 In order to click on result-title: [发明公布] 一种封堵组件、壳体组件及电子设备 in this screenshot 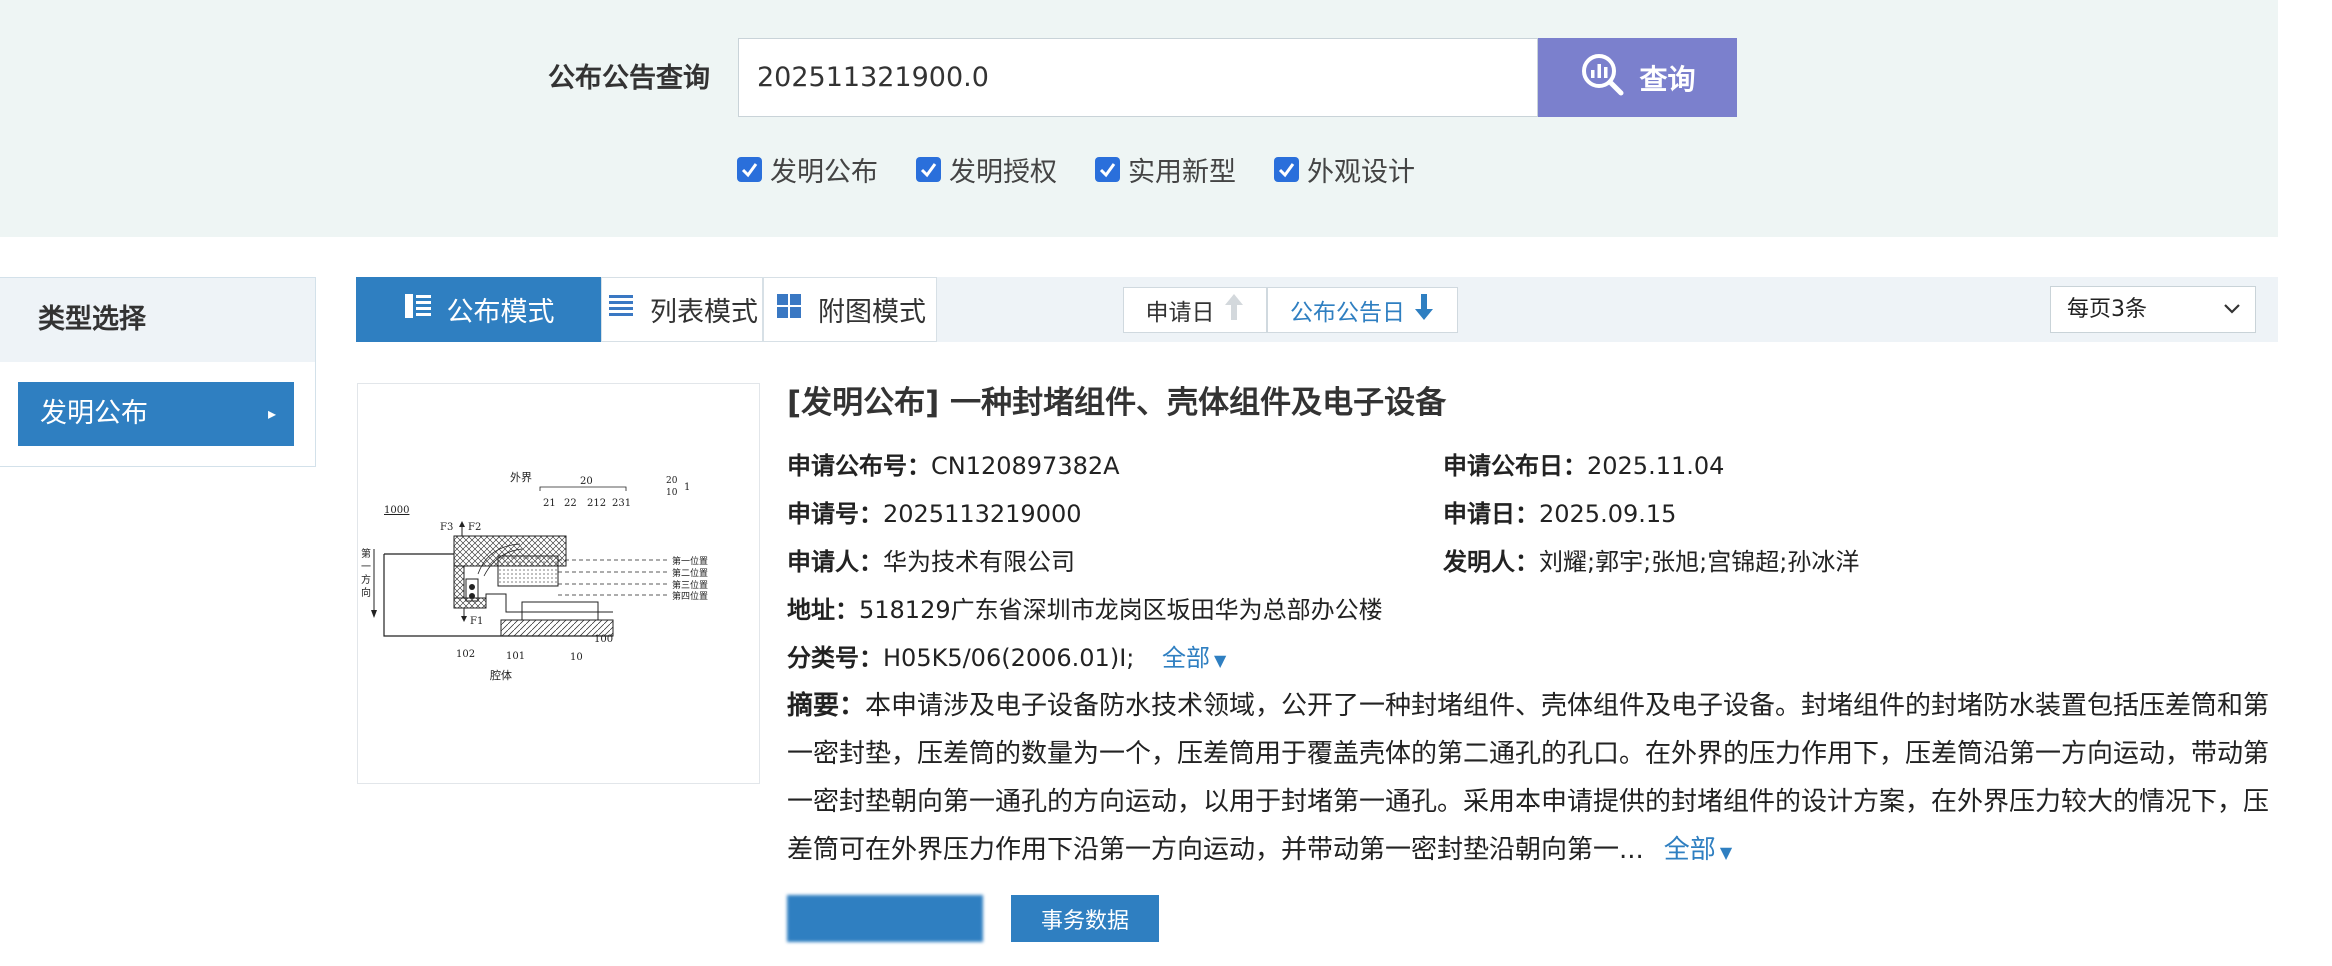, I will do `click(1116, 403)`.